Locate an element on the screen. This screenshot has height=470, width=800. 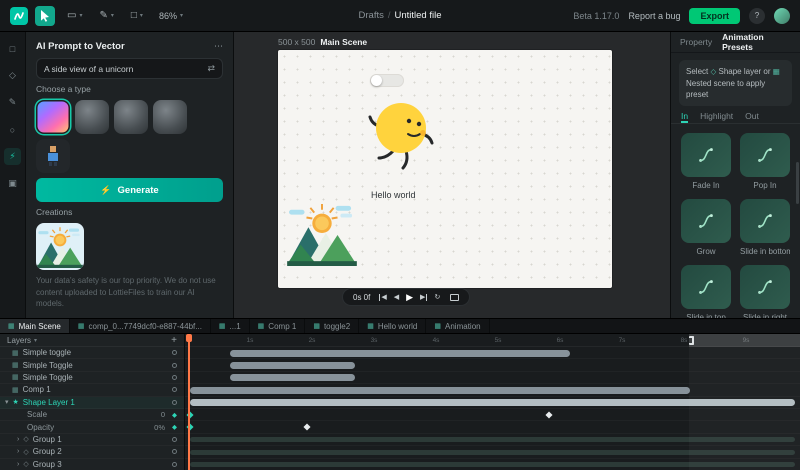
property-value: 0 is located at coordinates (163, 414).